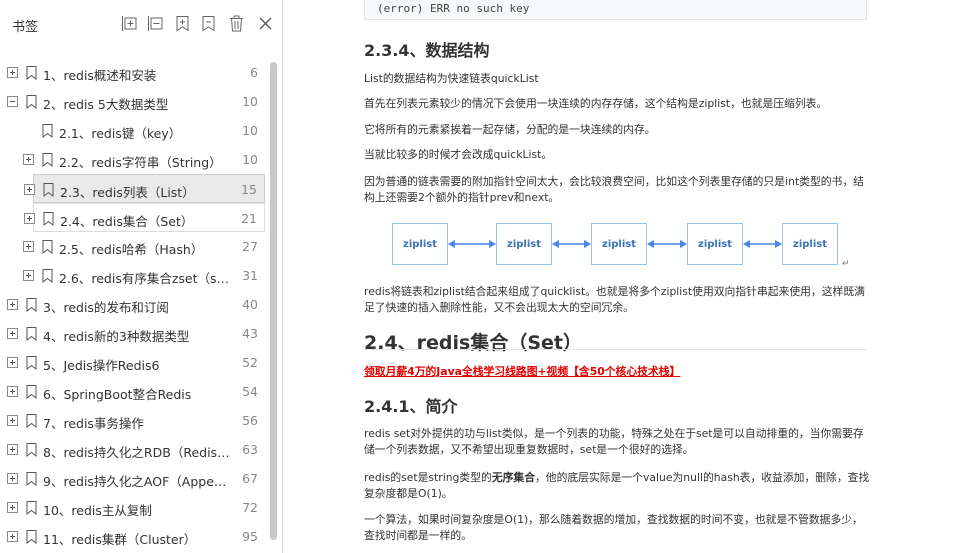 This screenshot has width=956, height=553. Describe the element at coordinates (513, 477) in the screenshot. I see `emphasis-unordered-set: 无序集合` at that location.